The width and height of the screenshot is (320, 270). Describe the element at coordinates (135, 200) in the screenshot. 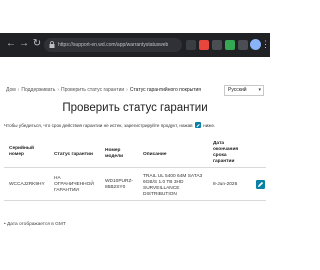

I see `table-row-divider` at that location.